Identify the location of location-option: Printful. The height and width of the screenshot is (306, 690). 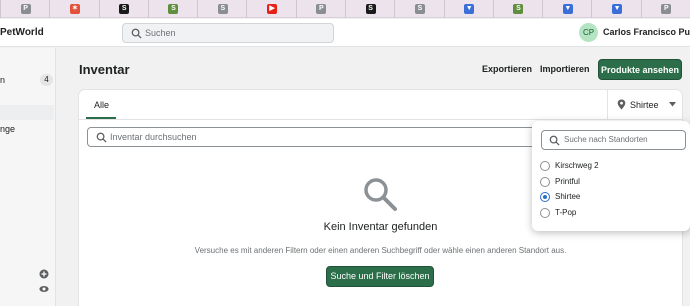
(610, 182).